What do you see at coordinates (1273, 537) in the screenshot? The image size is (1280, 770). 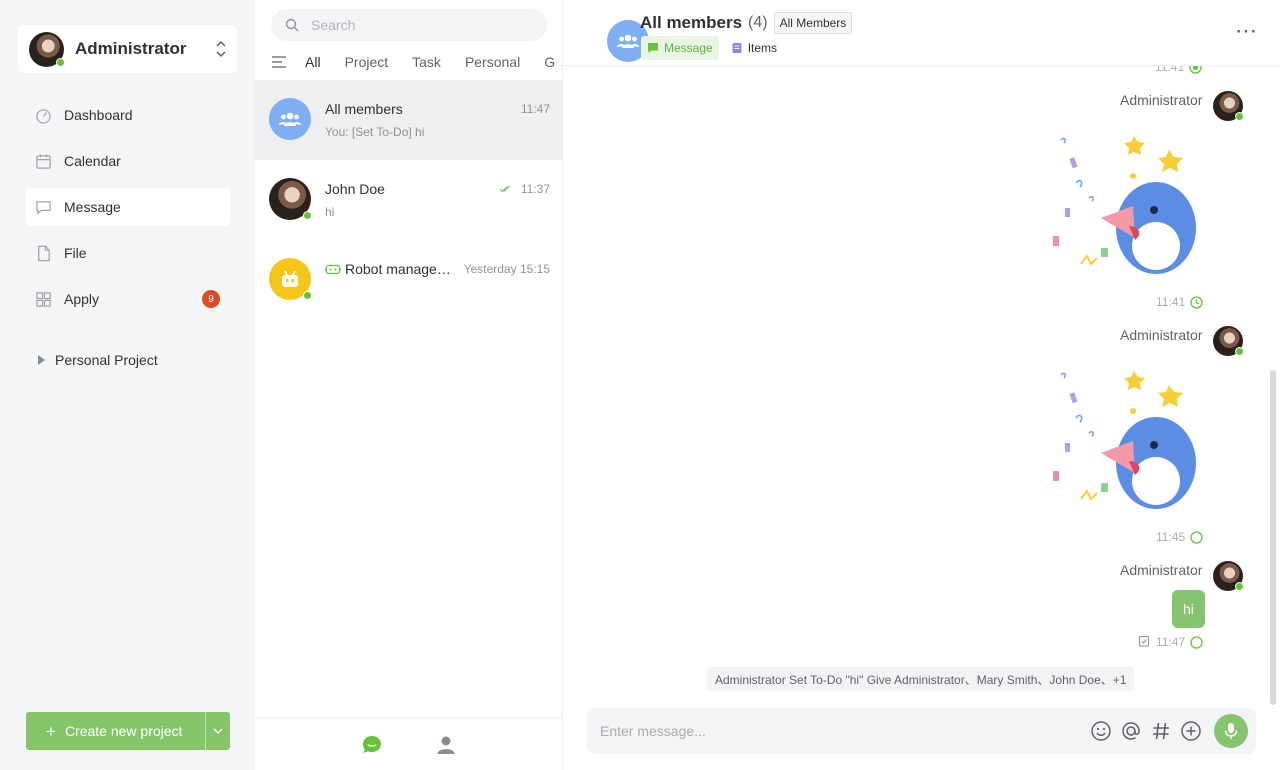 I see `message-scrollbar` at bounding box center [1273, 537].